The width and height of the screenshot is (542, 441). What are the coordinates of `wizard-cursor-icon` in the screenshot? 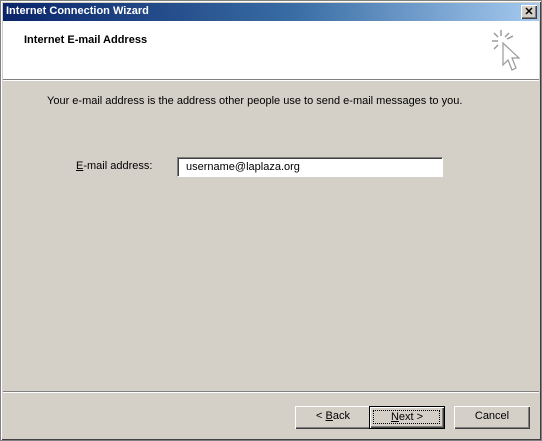 It's located at (506, 50).